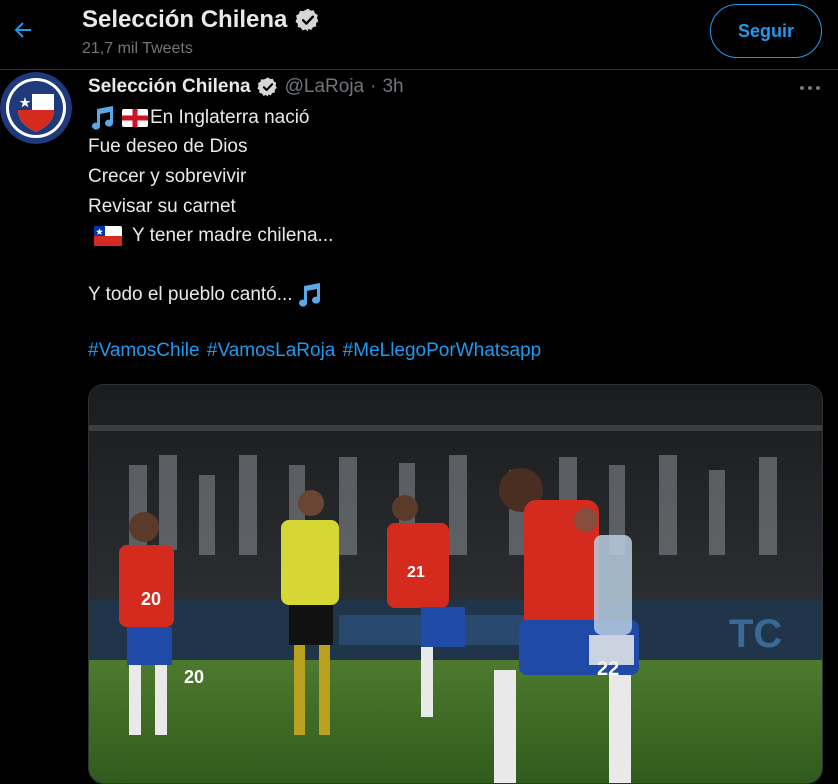 The height and width of the screenshot is (784, 838). I want to click on federation-logo-icon, so click(36, 108).